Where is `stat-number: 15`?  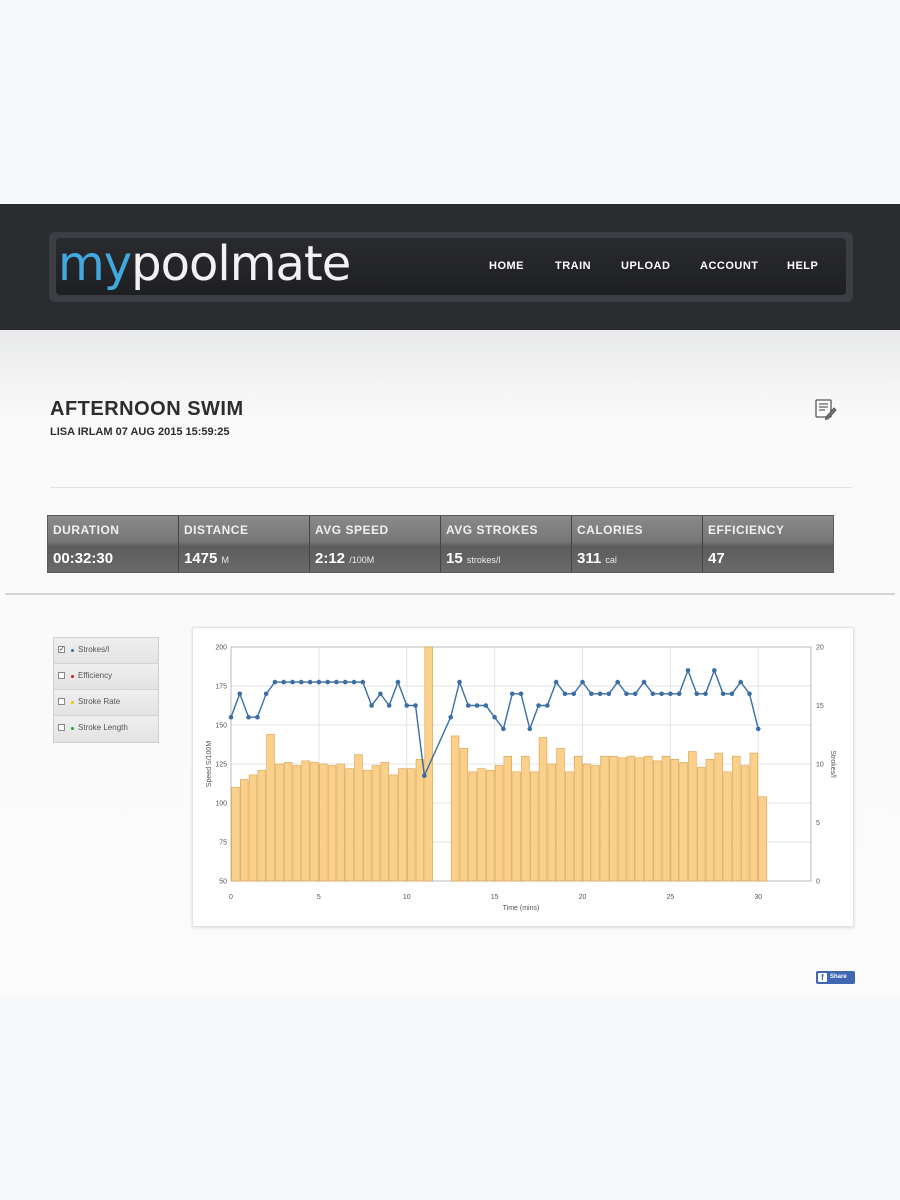 stat-number: 15 is located at coordinates (454, 558).